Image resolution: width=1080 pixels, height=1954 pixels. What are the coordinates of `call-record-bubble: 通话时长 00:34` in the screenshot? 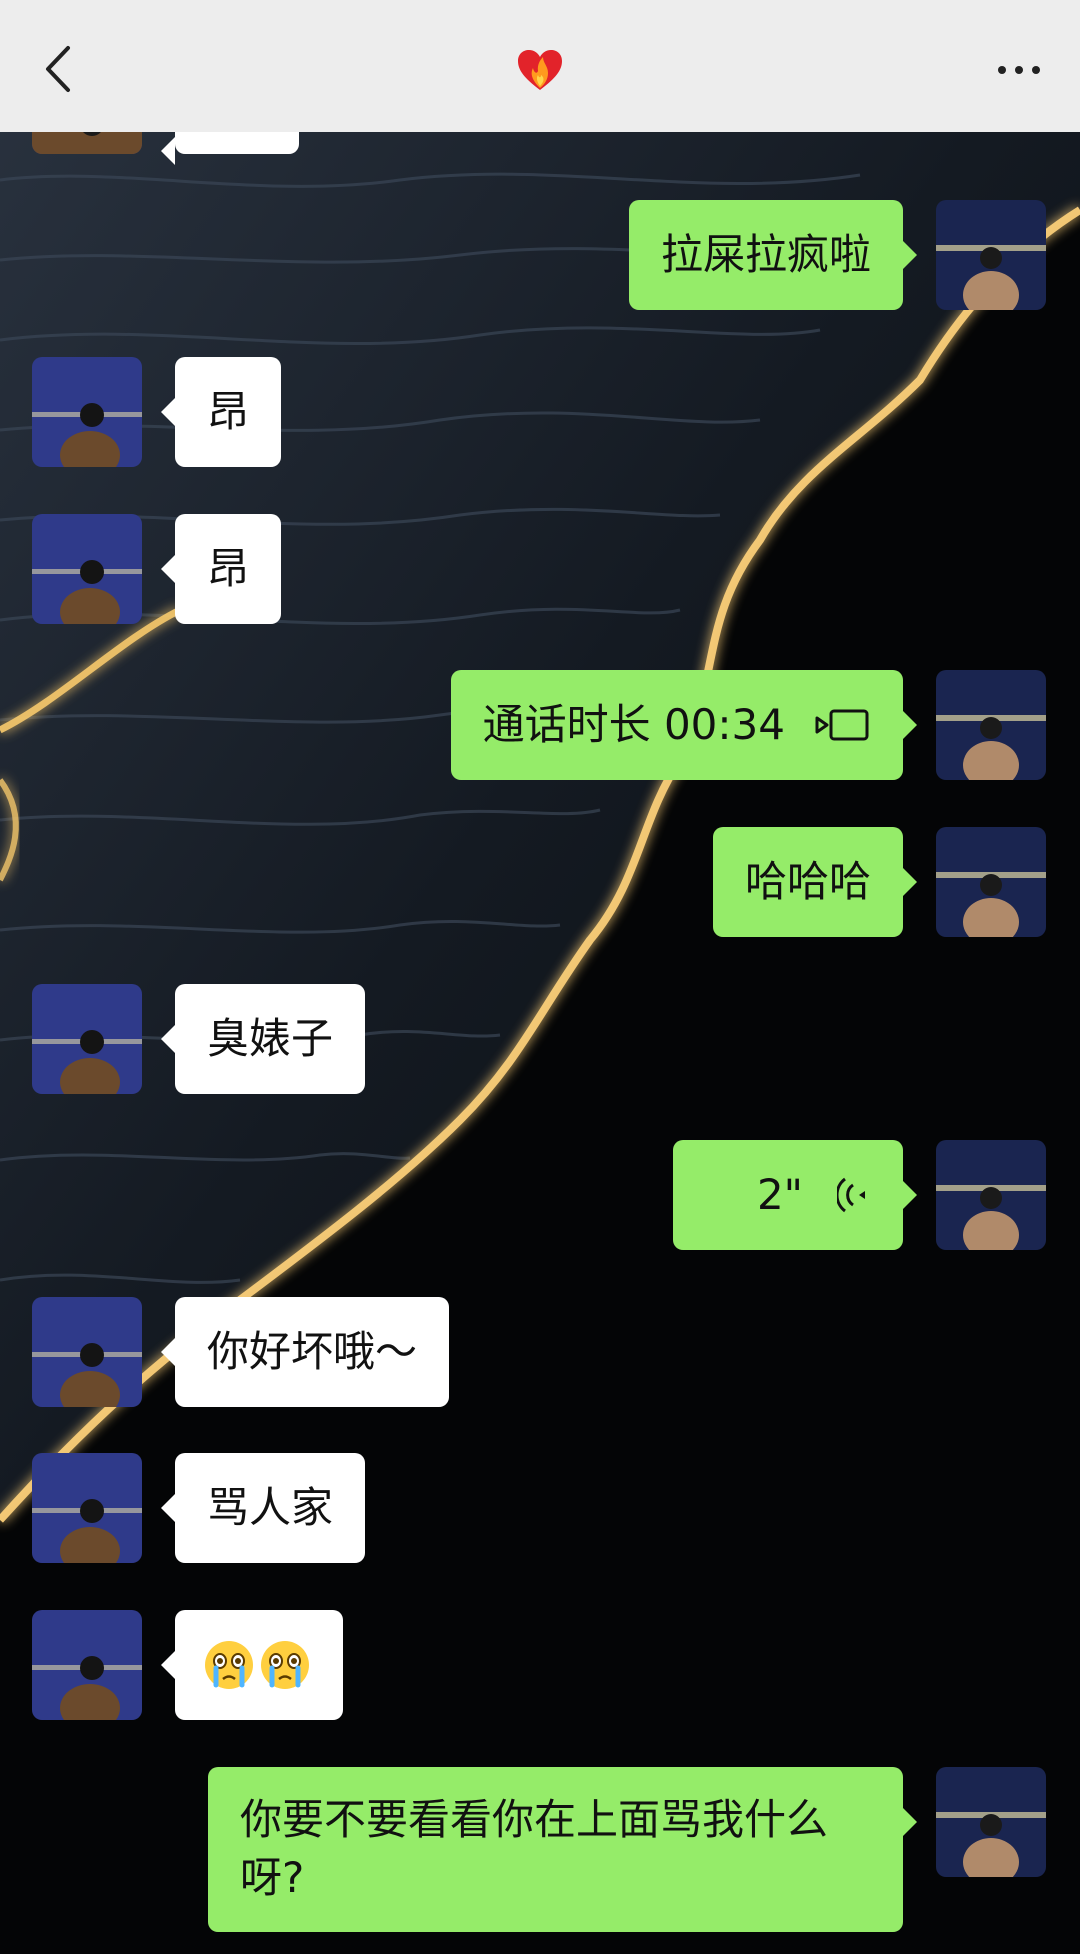 It's located at (684, 725).